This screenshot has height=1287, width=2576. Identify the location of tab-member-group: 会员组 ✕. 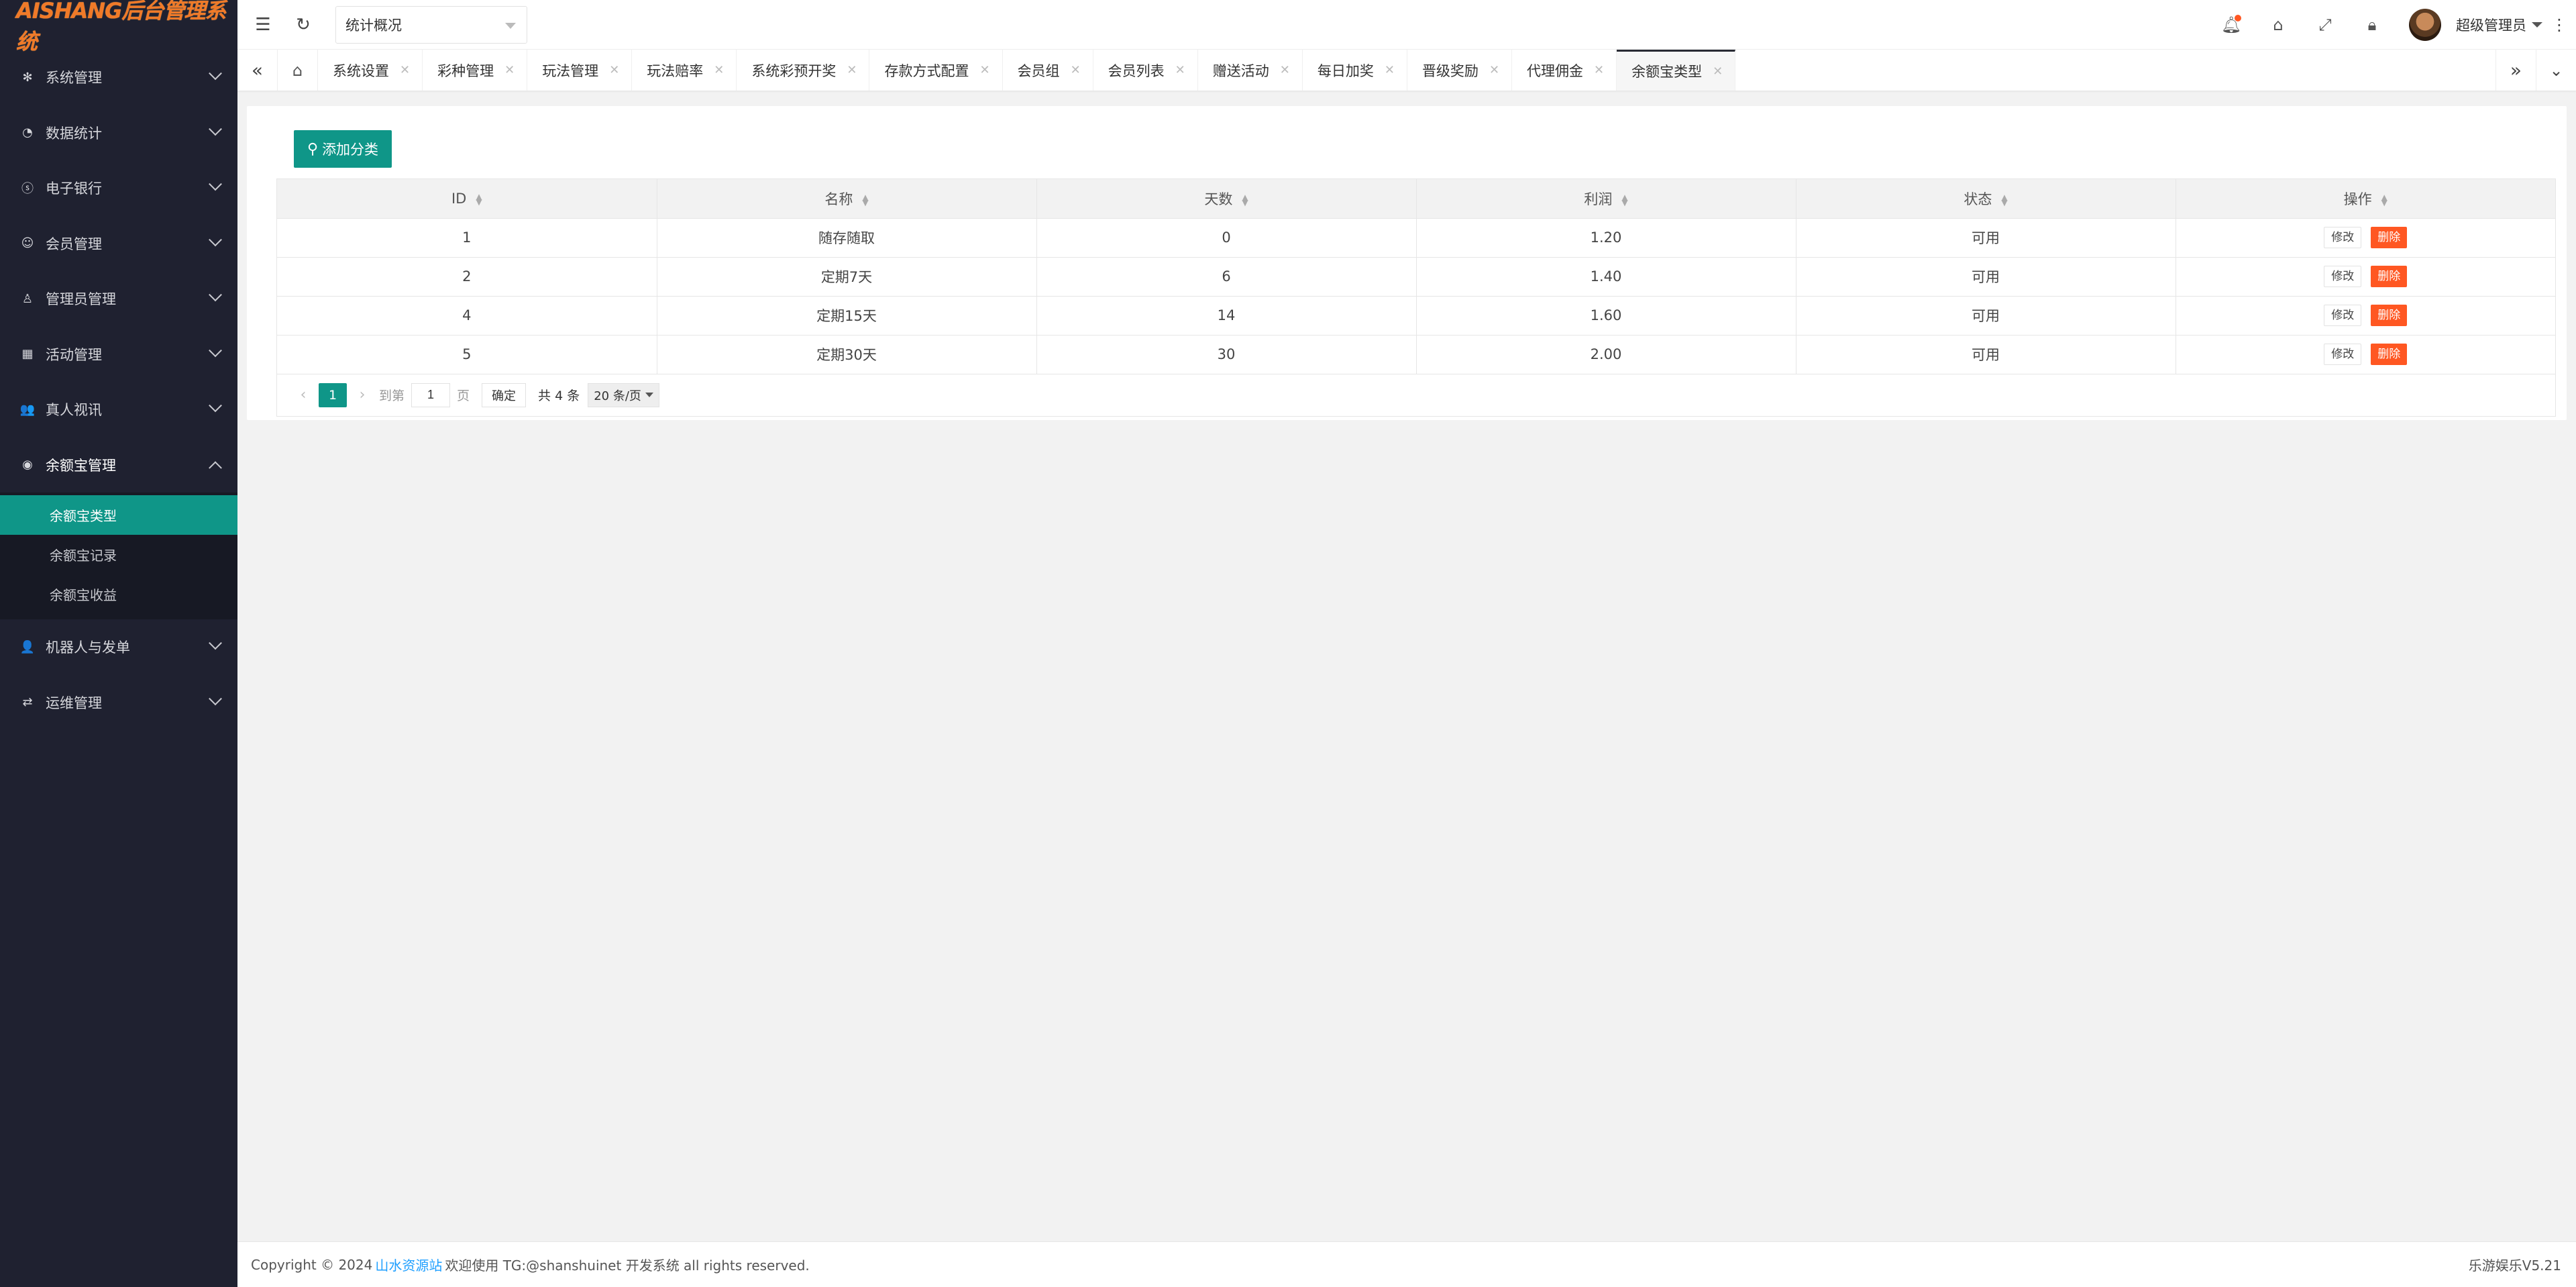
(1048, 70).